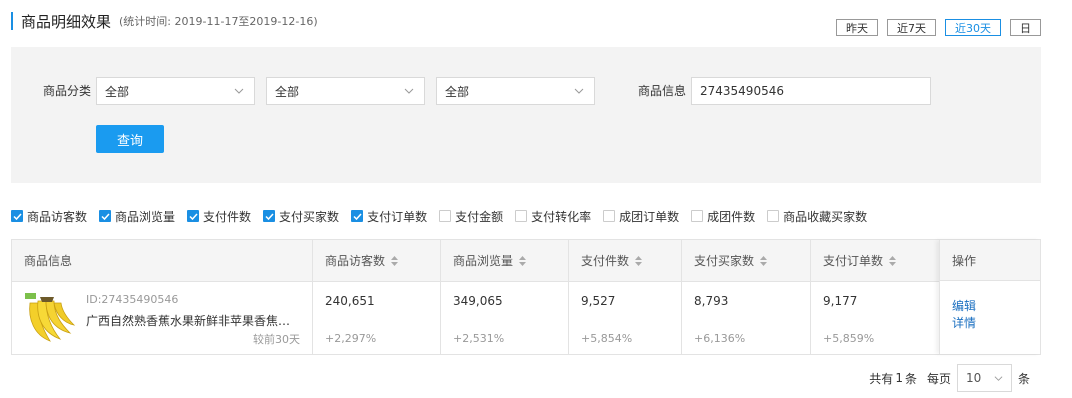 This screenshot has height=398, width=1072. I want to click on metric-label: 支付订单数, so click(397, 216).